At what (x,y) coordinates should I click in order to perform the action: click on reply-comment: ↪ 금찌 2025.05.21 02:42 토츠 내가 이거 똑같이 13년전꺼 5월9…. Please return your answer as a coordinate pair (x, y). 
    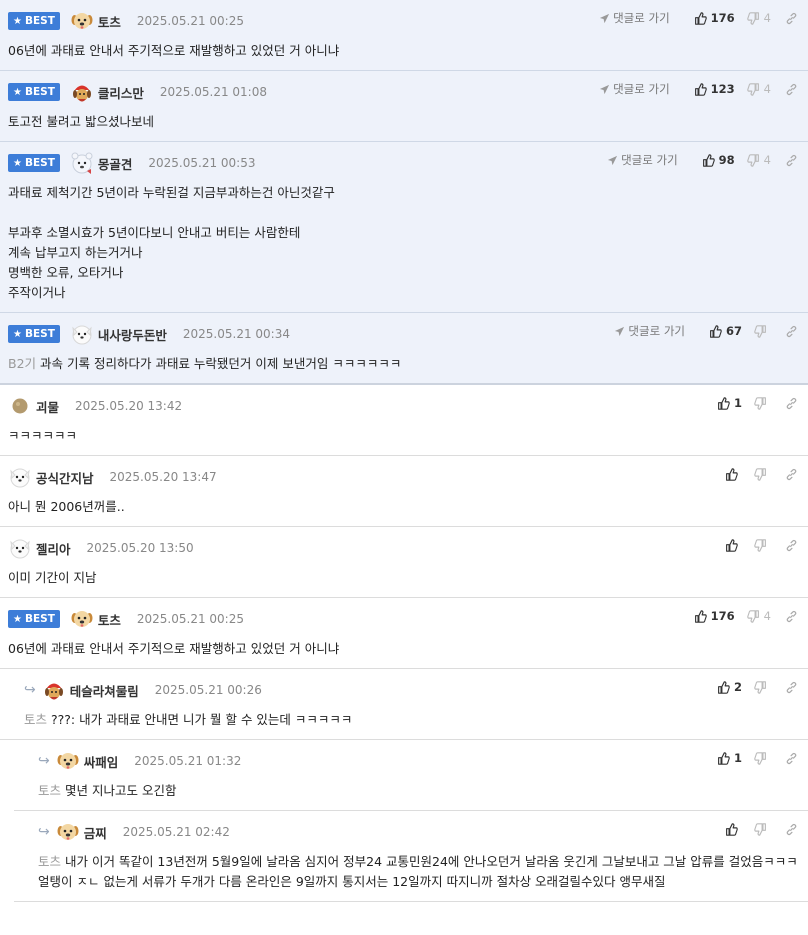
    Looking at the image, I should click on (411, 856).